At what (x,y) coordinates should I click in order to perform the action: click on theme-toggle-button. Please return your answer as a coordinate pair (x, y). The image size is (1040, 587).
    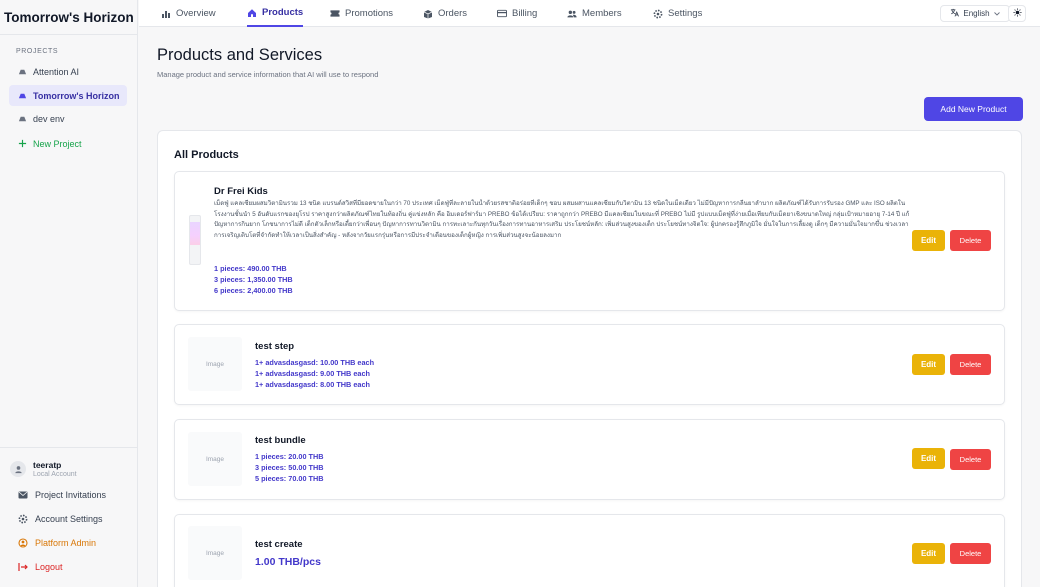
    Looking at the image, I should click on (1017, 13).